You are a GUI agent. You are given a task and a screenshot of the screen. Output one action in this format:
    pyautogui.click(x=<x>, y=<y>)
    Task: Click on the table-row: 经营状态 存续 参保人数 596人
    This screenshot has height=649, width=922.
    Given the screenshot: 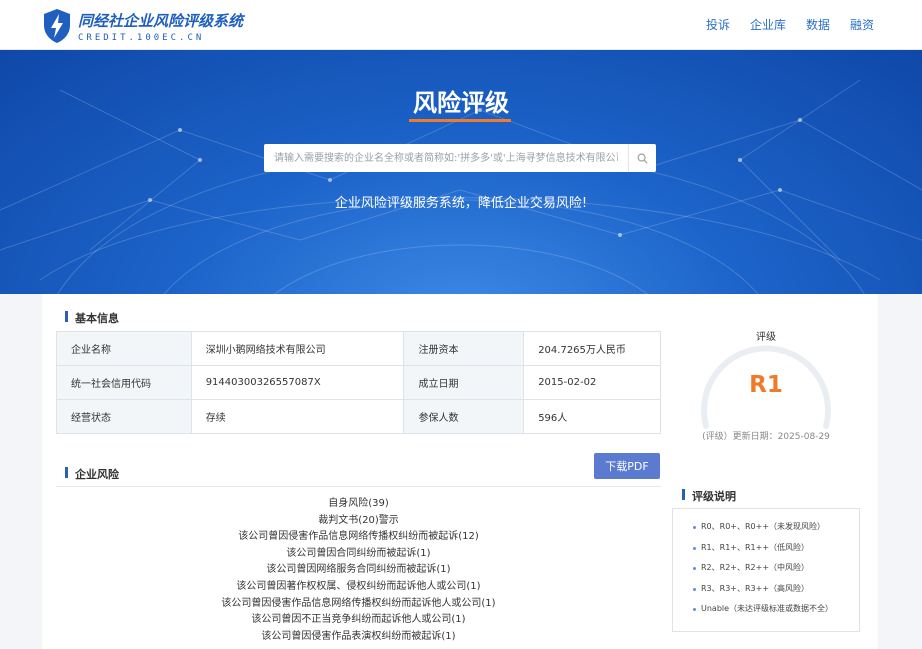 What is the action you would take?
    pyautogui.click(x=358, y=416)
    